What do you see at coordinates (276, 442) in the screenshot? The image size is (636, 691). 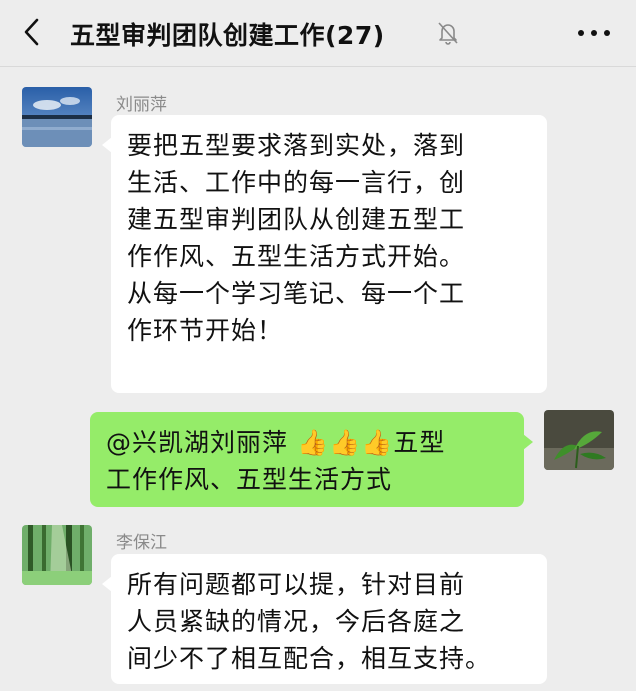 I see `message-line: @兴凯湖刘丽萍 👍👍👍五型` at bounding box center [276, 442].